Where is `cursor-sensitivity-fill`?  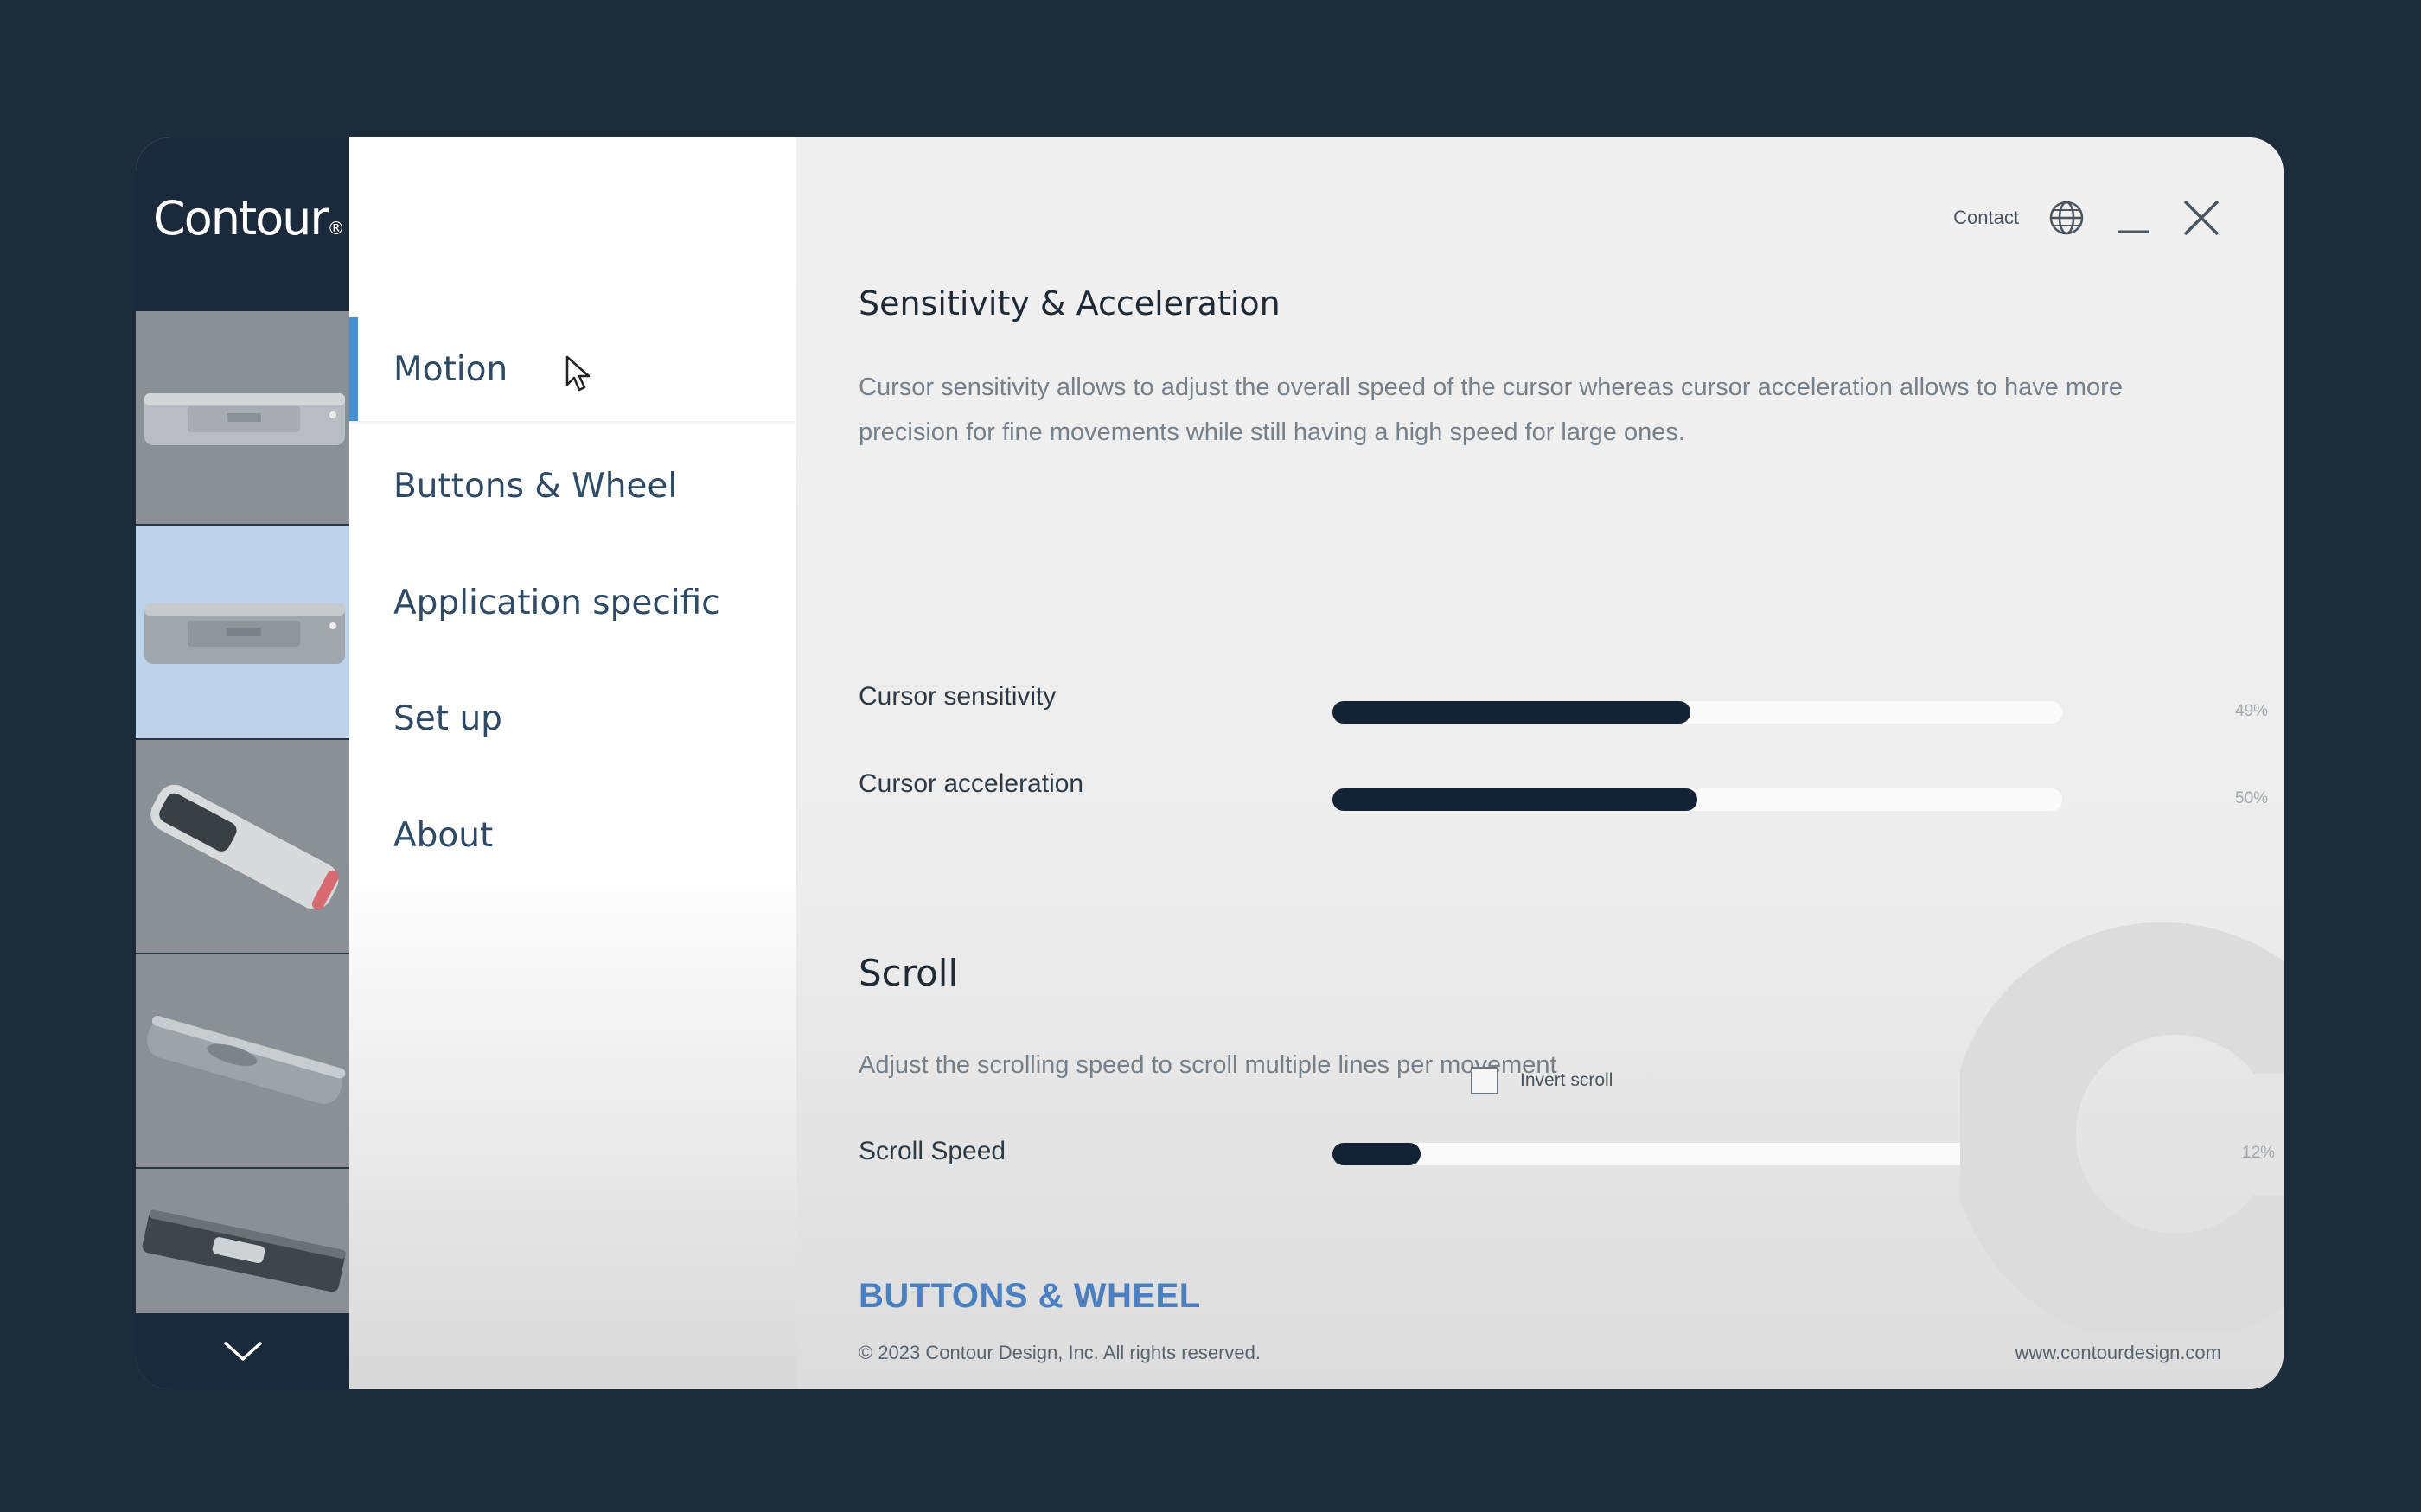 cursor-sensitivity-fill is located at coordinates (1511, 712).